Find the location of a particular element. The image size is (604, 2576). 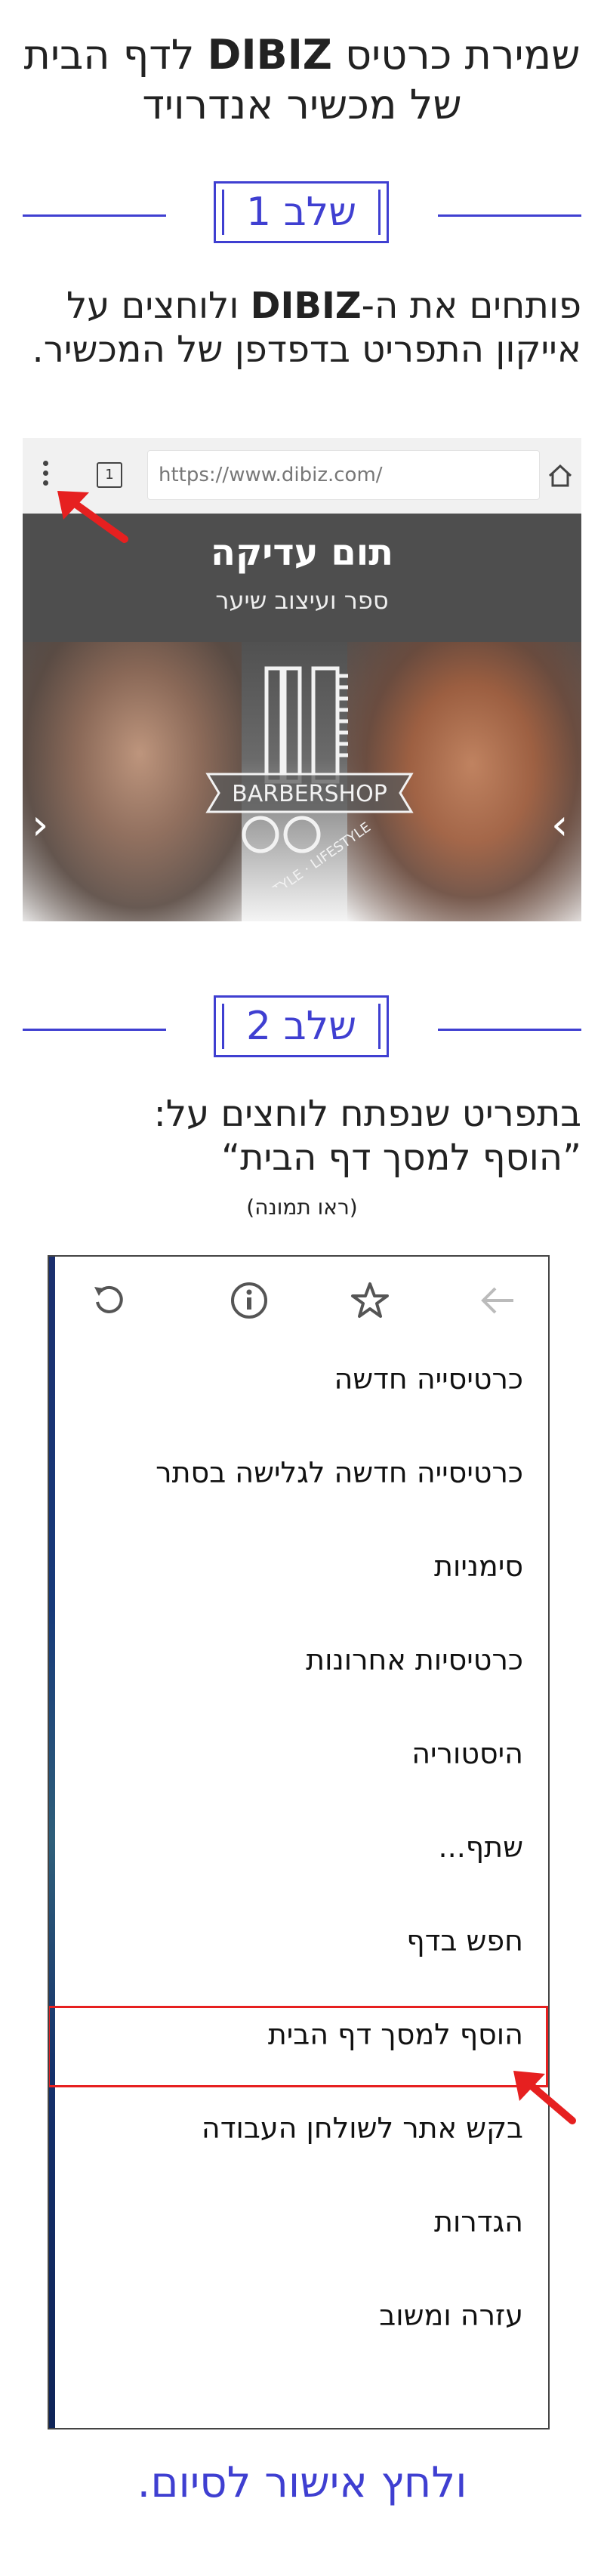

step1-header: שלב 1 is located at coordinates (302, 215).